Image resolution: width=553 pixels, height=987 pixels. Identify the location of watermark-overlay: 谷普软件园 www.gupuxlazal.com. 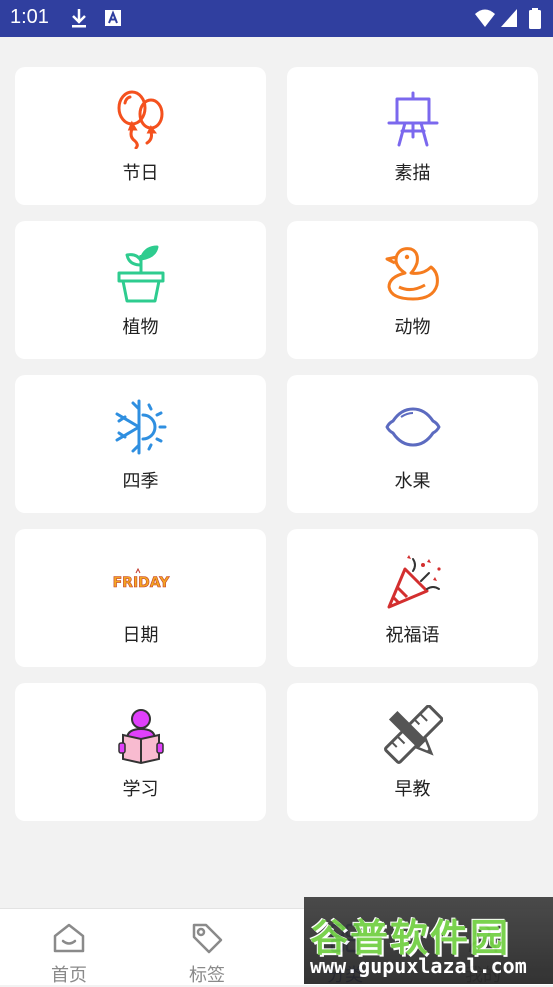
(428, 940).